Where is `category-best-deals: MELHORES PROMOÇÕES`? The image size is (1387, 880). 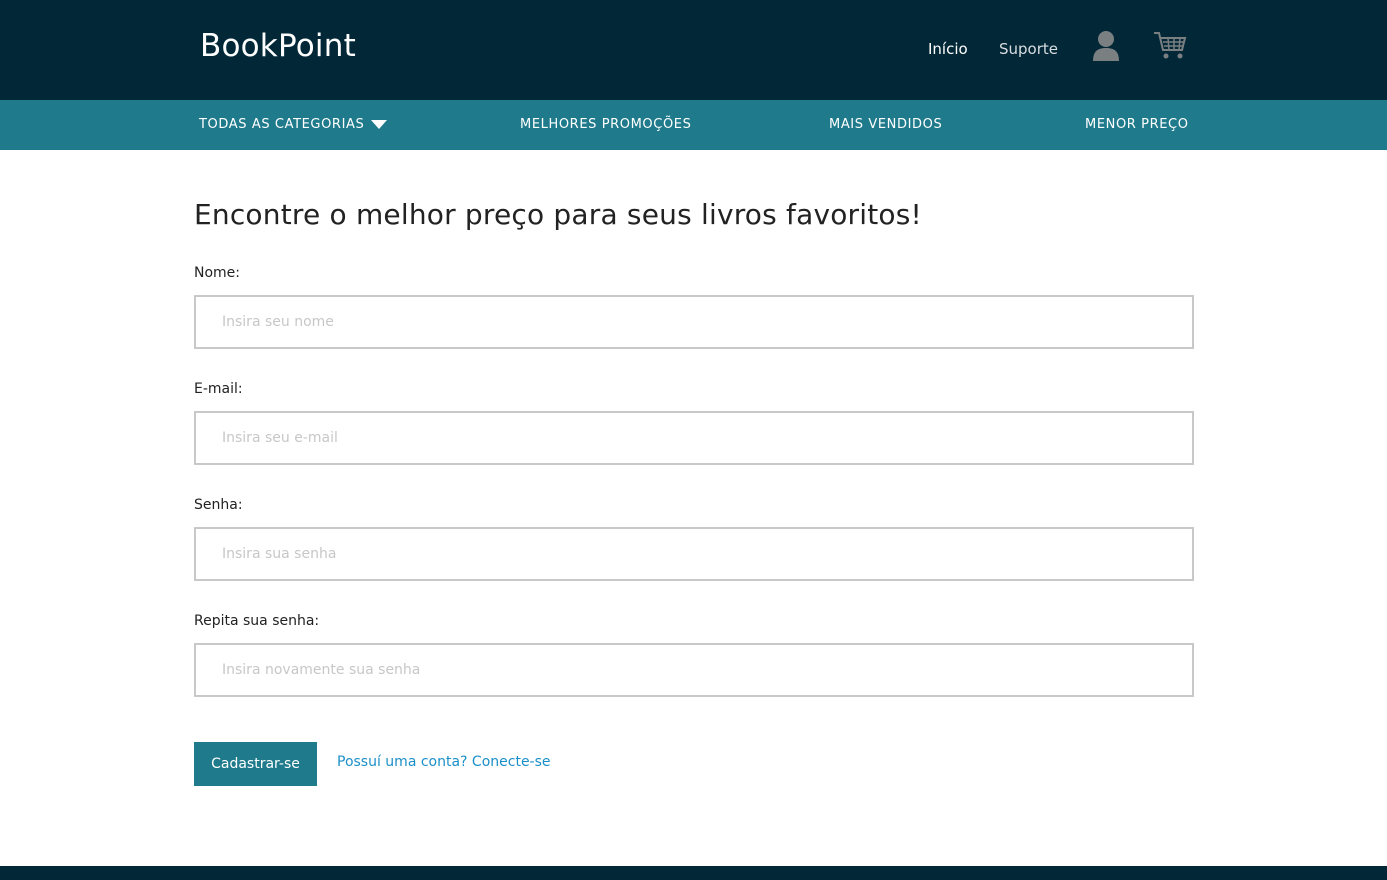
category-best-deals: MELHORES PROMOÇÕES is located at coordinates (605, 124).